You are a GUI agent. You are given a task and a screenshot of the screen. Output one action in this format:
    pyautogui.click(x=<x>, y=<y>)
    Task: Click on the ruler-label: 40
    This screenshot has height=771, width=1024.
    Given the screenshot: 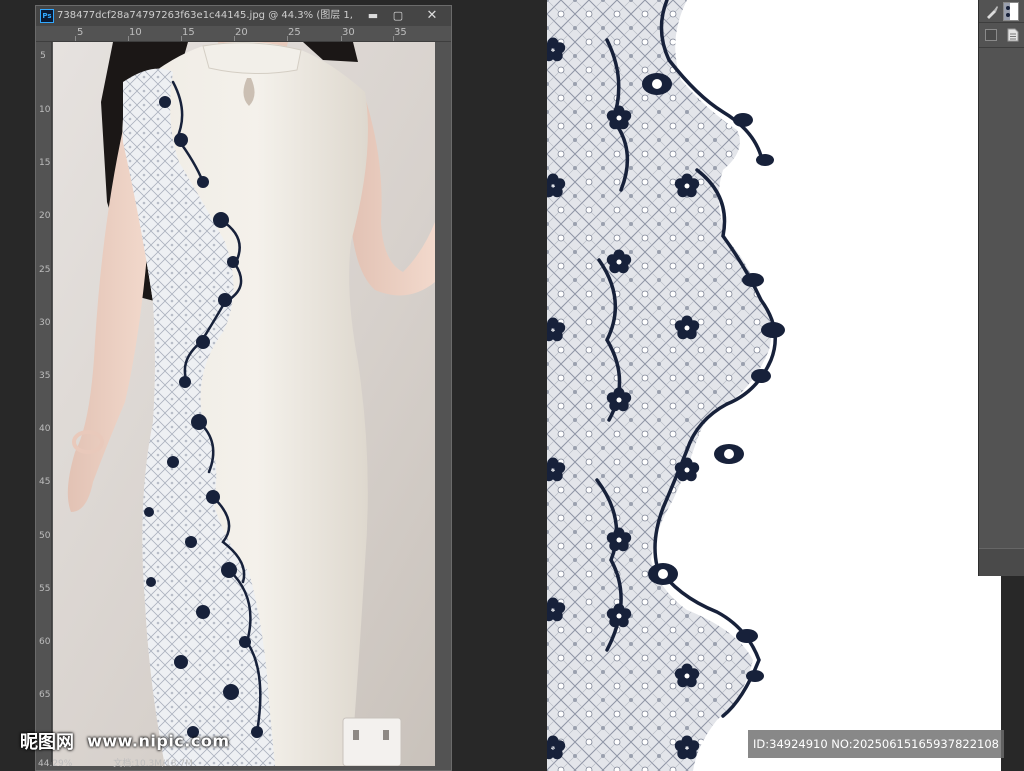 What is the action you would take?
    pyautogui.click(x=45, y=429)
    